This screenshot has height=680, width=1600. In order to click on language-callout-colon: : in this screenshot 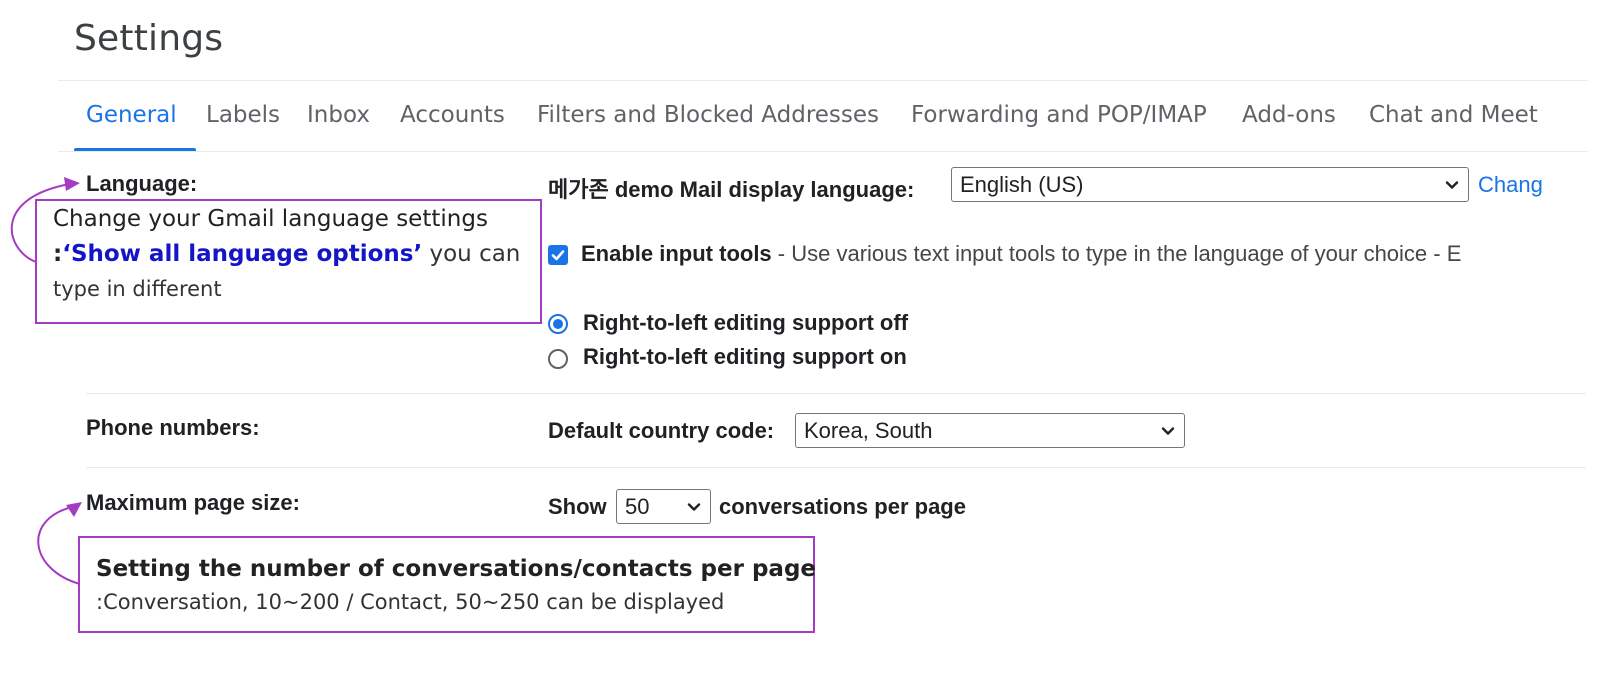, I will do `click(58, 254)`.